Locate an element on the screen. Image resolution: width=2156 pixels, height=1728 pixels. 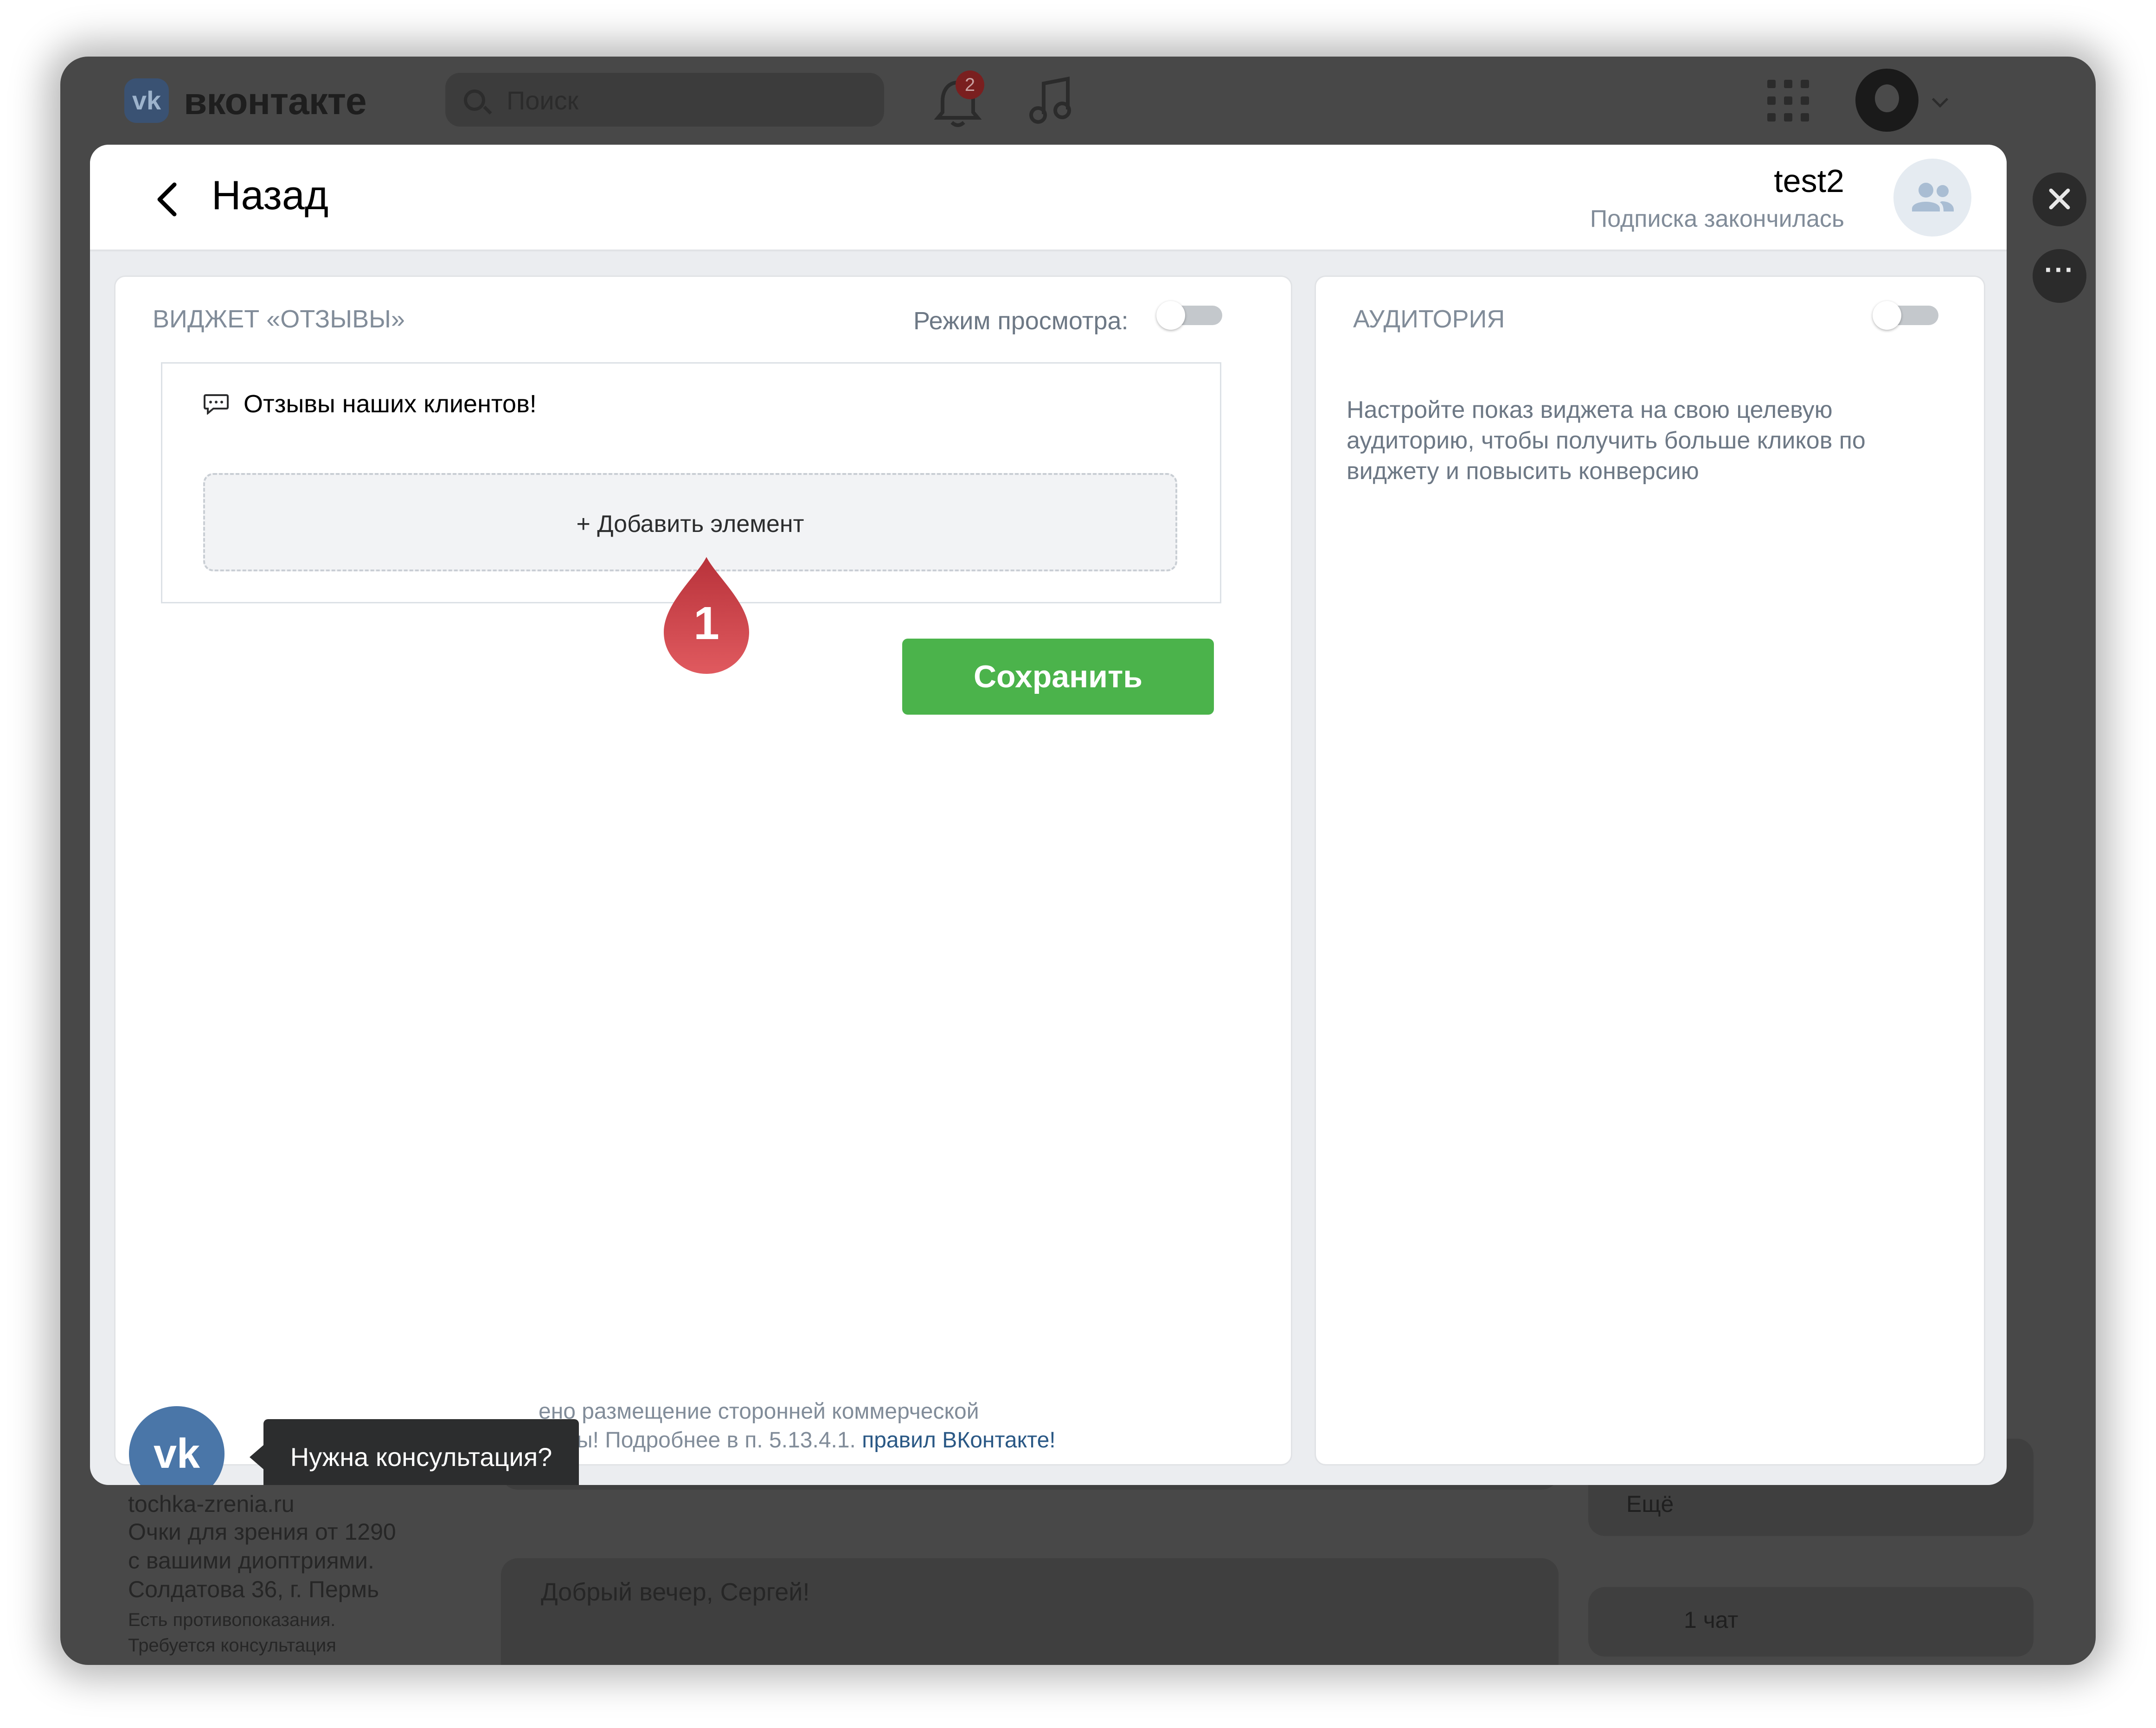
step-marker-number: 1 is located at coordinates (706, 623).